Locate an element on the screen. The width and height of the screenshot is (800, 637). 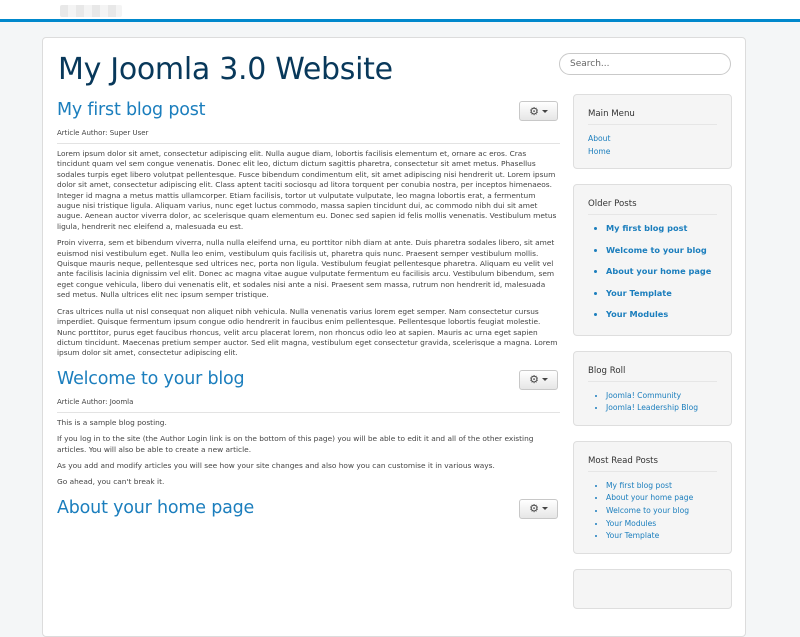
menu-item-about: About is located at coordinates (652, 139).